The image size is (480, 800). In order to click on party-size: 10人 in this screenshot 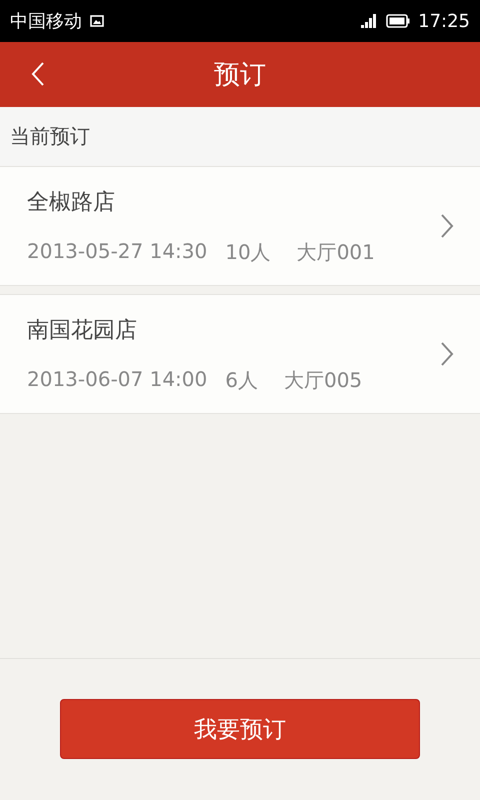, I will do `click(248, 252)`.